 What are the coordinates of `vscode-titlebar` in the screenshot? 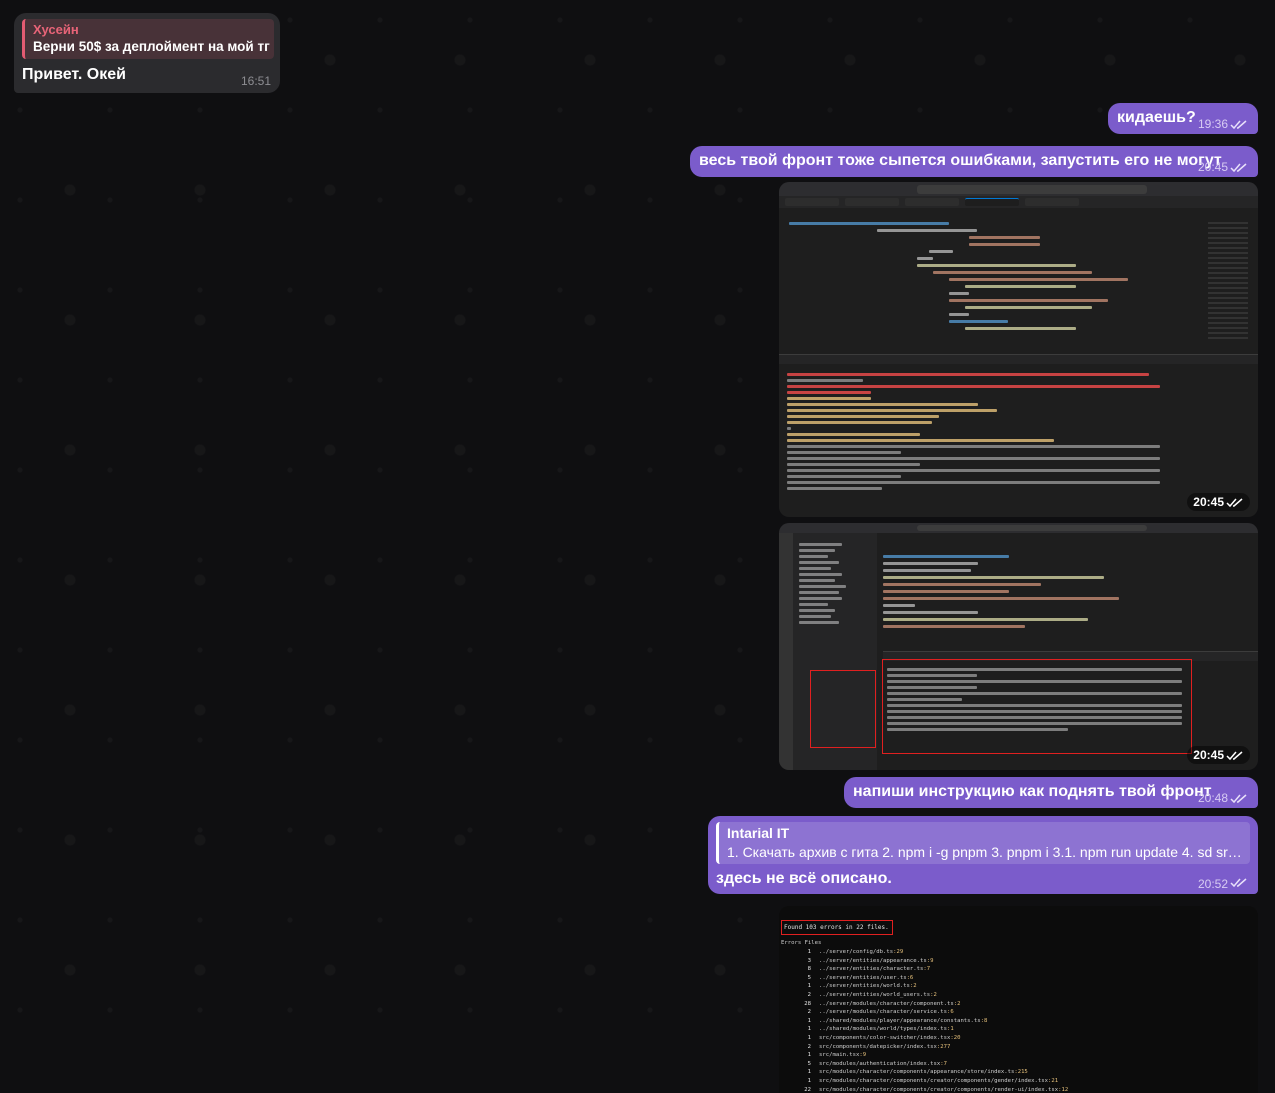 It's located at (1018, 189).